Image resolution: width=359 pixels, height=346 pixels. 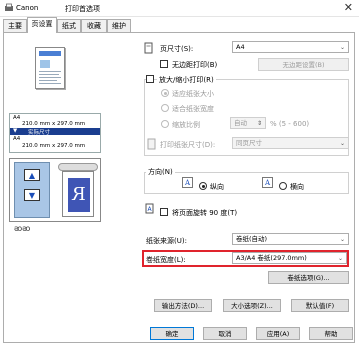 What do you see at coordinates (27, 8) in the screenshot?
I see `app-brand: Canon` at bounding box center [27, 8].